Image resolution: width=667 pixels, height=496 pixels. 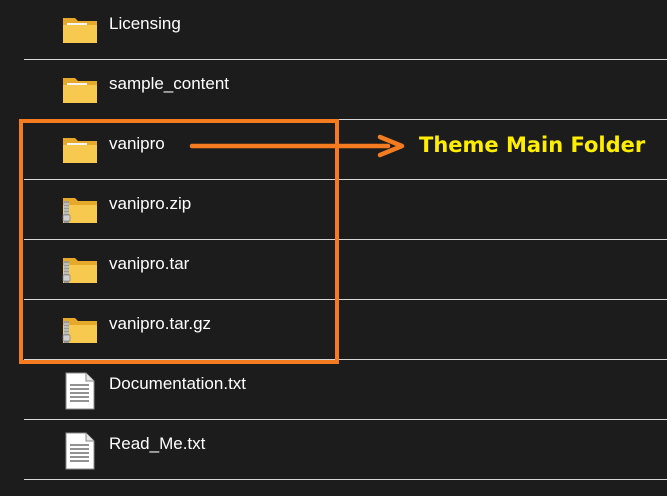 I want to click on file-name: Read_Me.txt, so click(x=157, y=443).